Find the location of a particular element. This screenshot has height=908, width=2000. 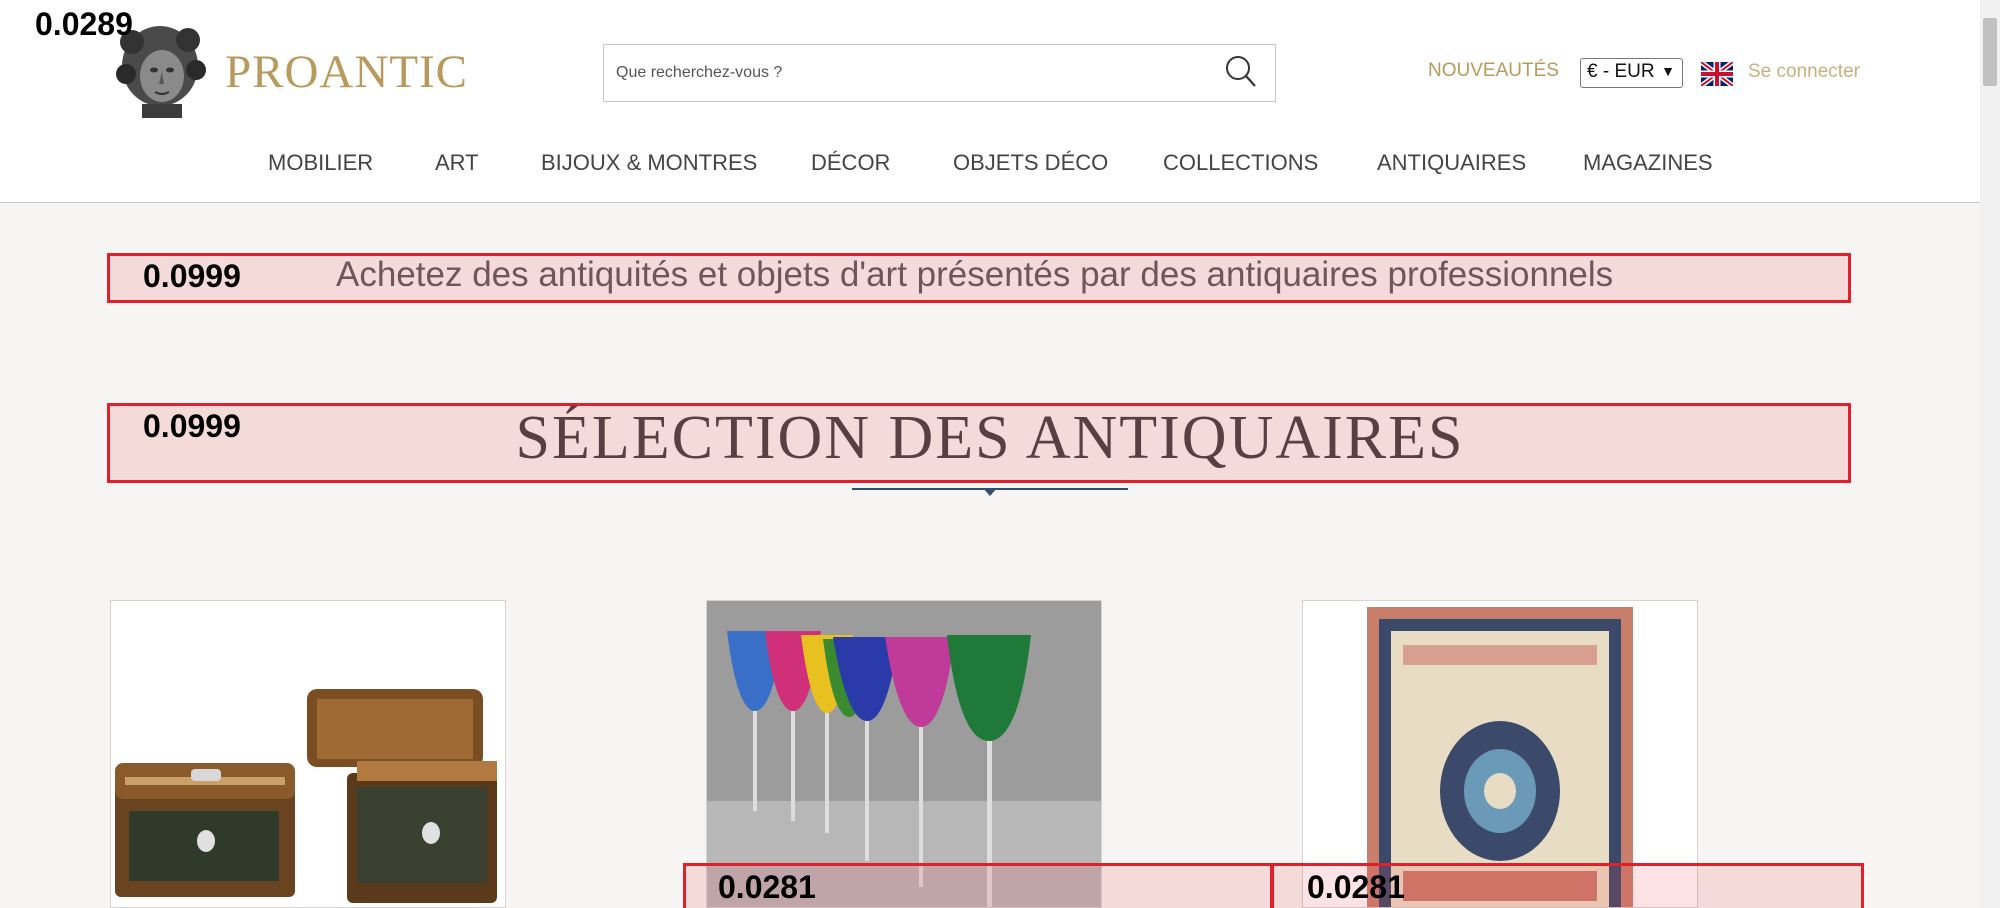

login-link: Se connecter is located at coordinates (1804, 72).